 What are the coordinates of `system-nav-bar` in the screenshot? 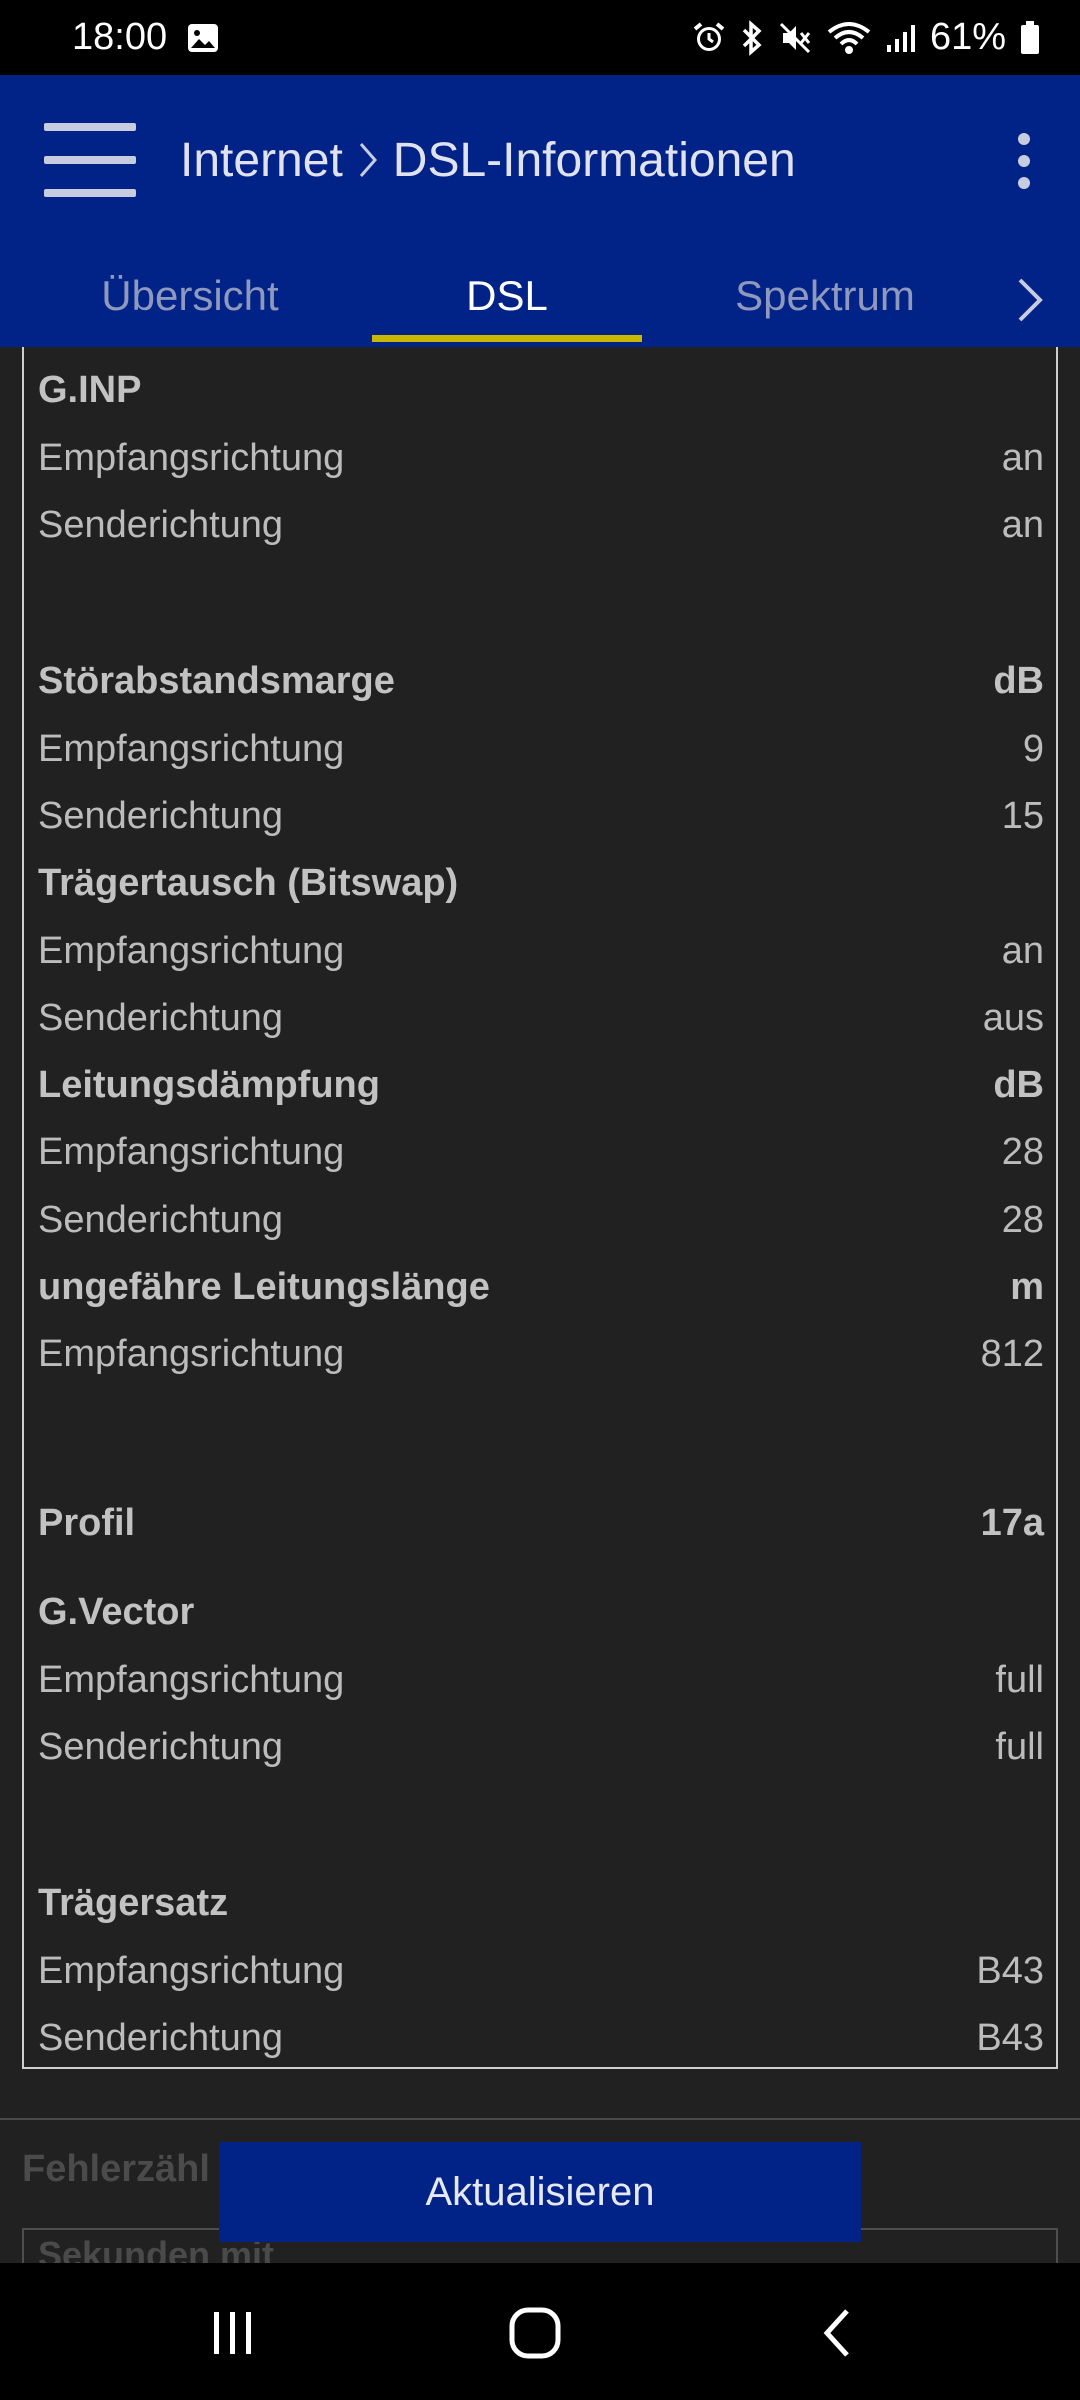 It's located at (540, 2331).